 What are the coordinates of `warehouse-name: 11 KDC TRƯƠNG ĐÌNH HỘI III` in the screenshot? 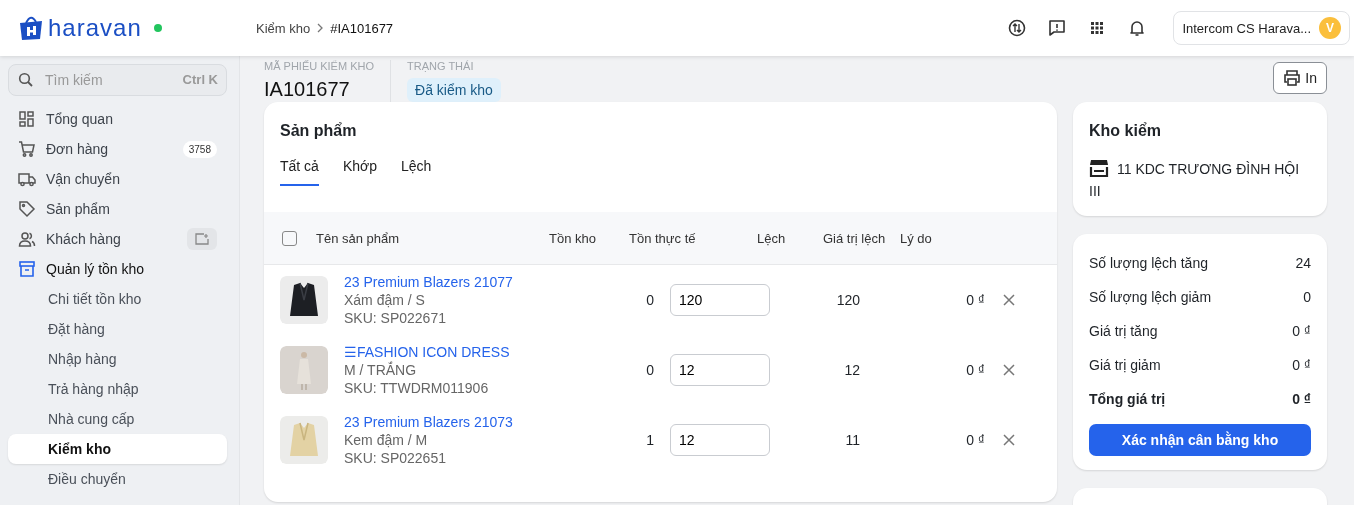 It's located at (1195, 179).